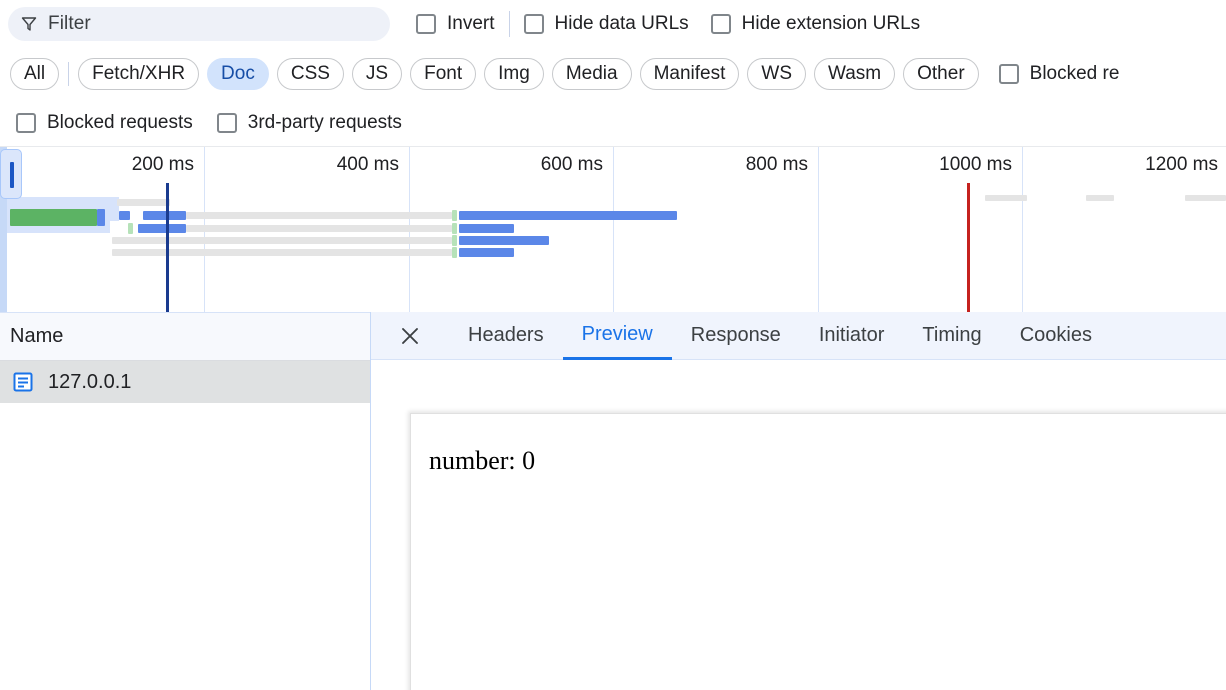 The image size is (1226, 690). Describe the element at coordinates (831, 23) in the screenshot. I see `hide-extension-urls-label: Hide extension URLs` at that location.